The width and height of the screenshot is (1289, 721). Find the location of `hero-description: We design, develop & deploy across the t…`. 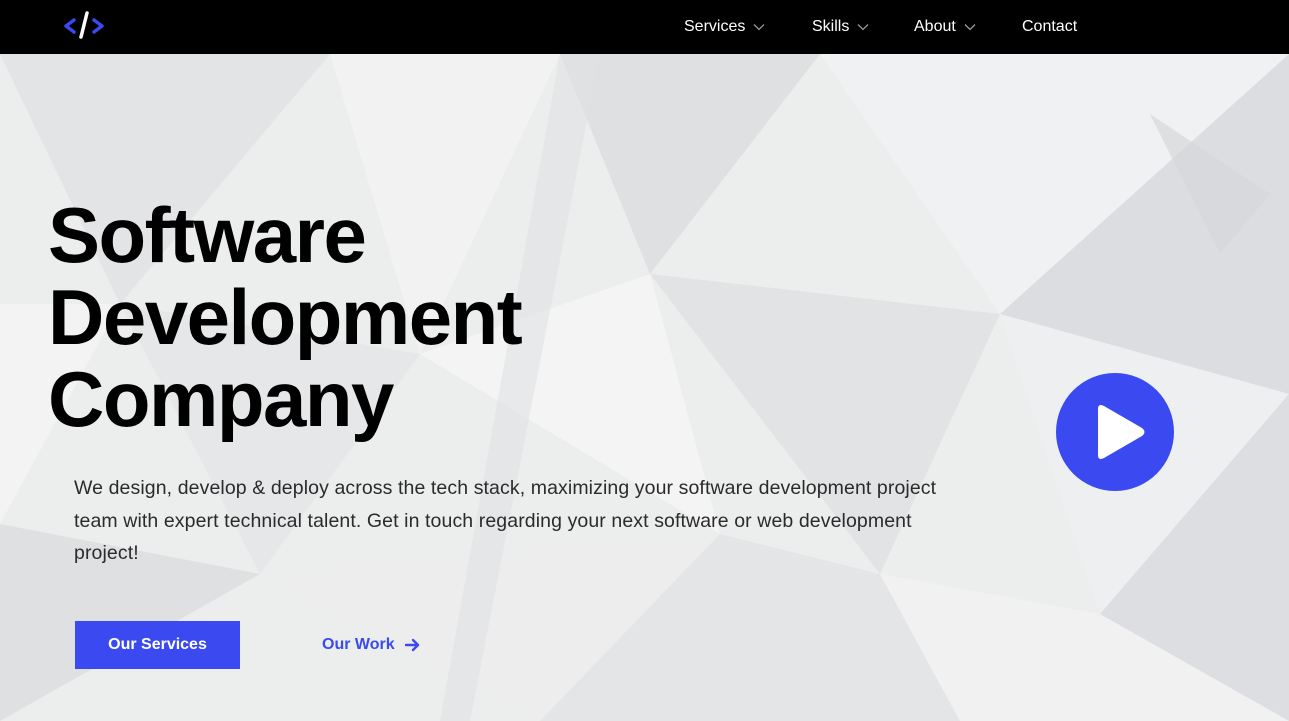

hero-description: We design, develop & deploy across the t… is located at coordinates (505, 520).